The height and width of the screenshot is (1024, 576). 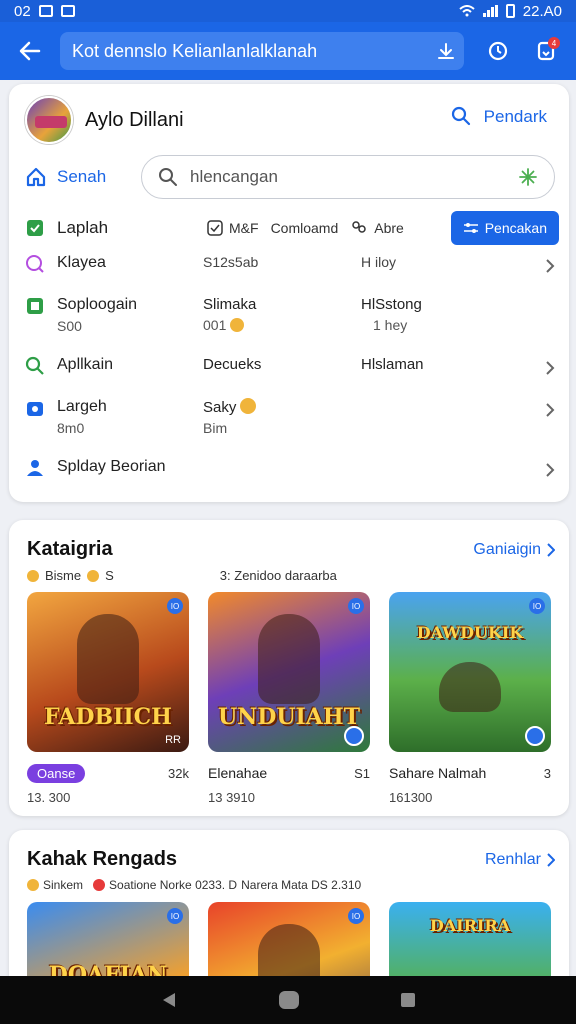 What do you see at coordinates (390, 325) in the screenshot?
I see `row-extra-sub: 1 hey` at bounding box center [390, 325].